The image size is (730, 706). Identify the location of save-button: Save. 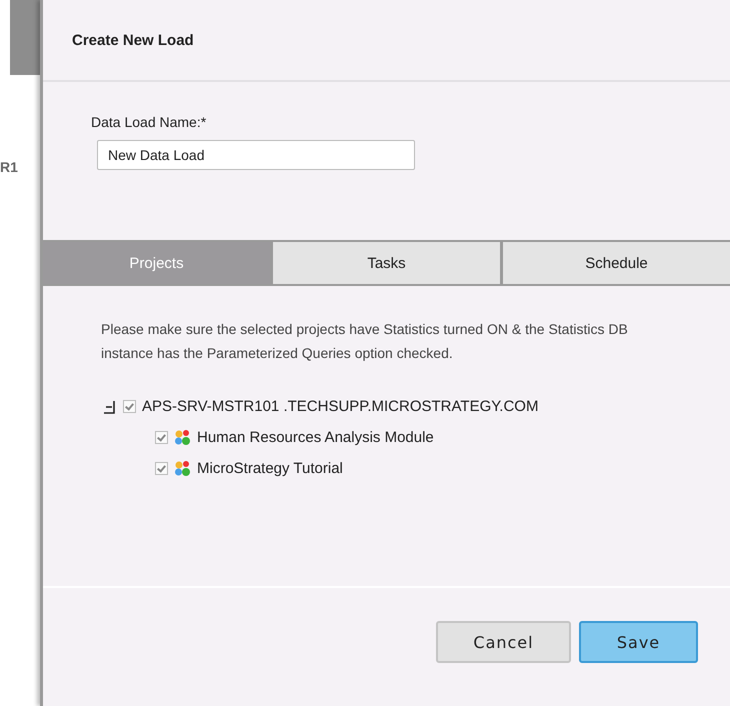
(638, 642).